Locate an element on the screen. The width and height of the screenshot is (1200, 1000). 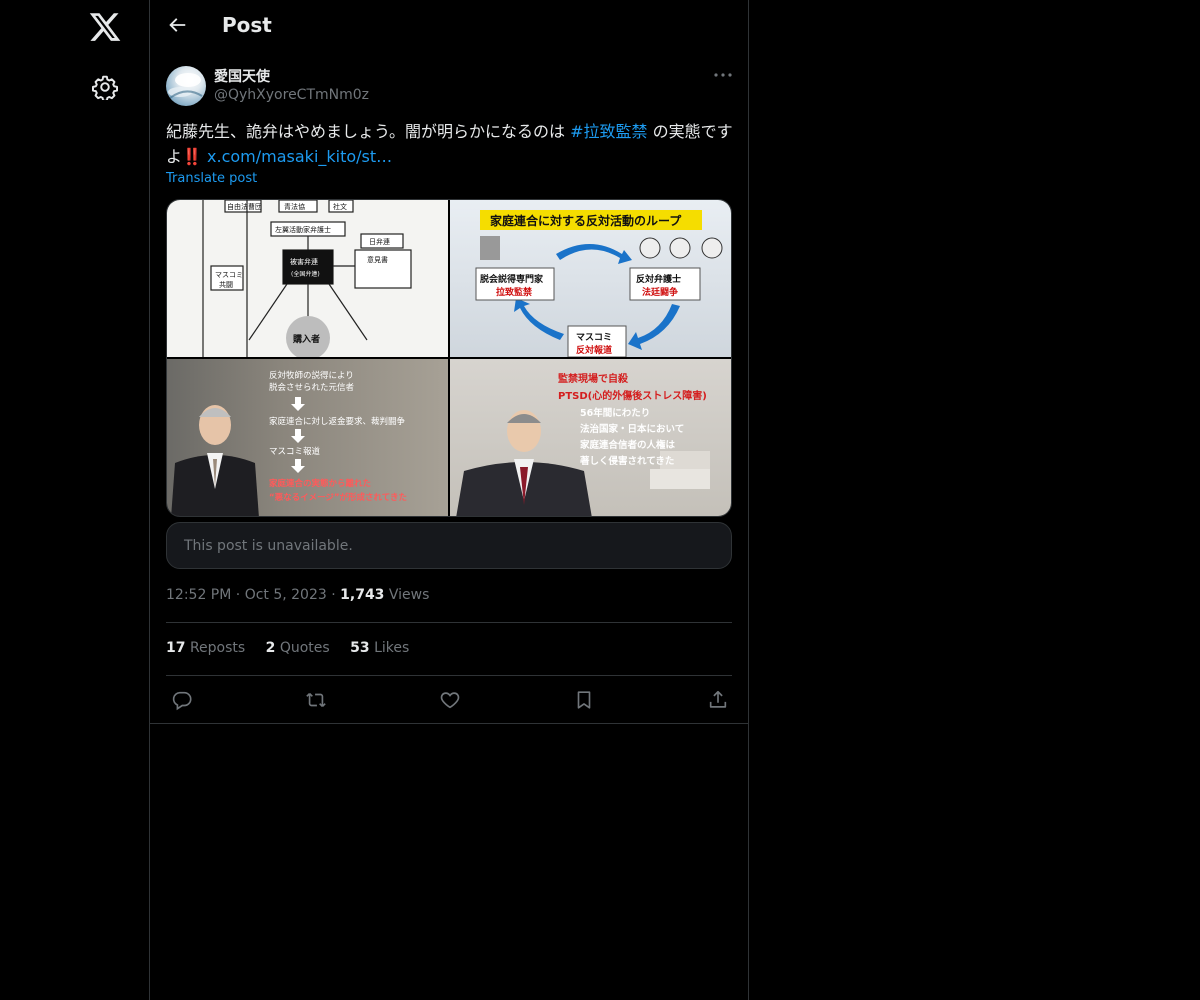
reposts-stat: 17 Reposts is located at coordinates (205, 648).